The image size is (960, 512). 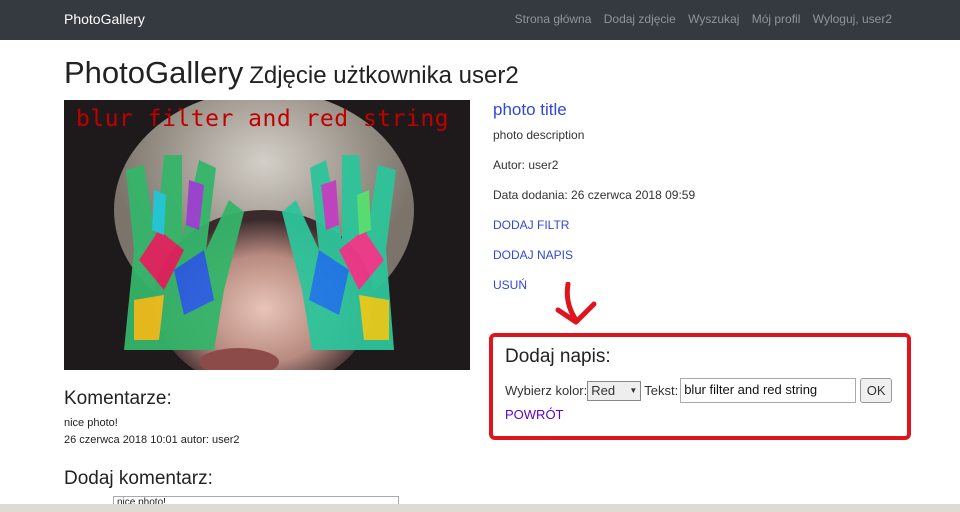 What do you see at coordinates (534, 414) in the screenshot?
I see `back-link: POWRÓT` at bounding box center [534, 414].